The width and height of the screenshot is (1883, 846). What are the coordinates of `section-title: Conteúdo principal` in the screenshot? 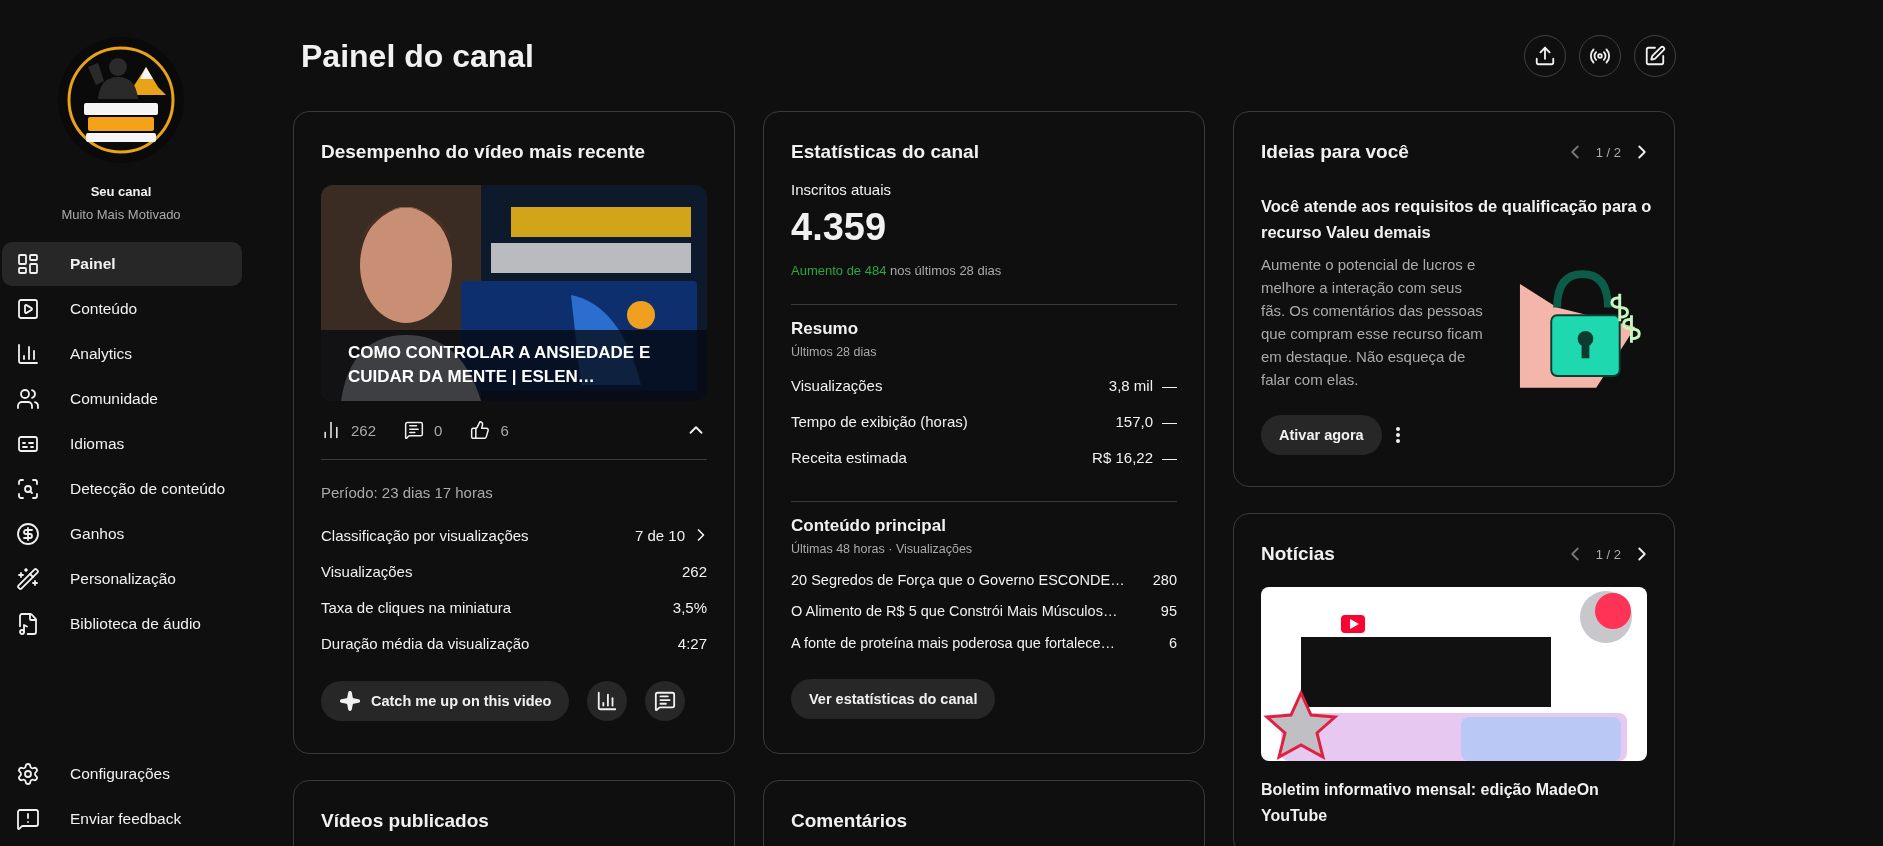 It's located at (869, 526).